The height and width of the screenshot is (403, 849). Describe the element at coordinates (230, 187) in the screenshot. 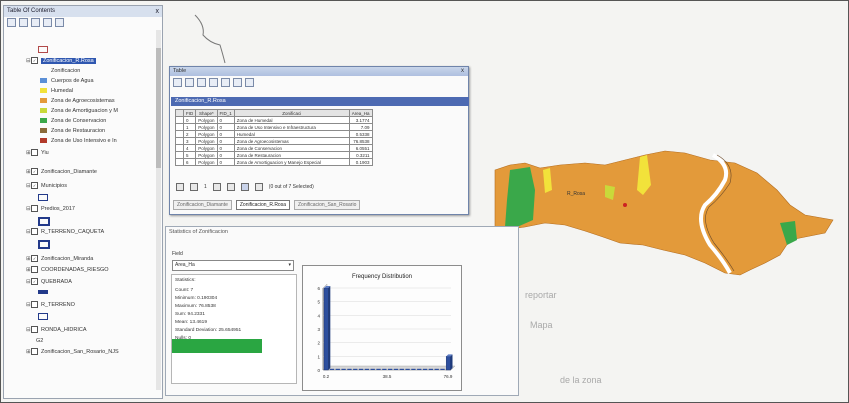

I see `last-record-icon` at that location.